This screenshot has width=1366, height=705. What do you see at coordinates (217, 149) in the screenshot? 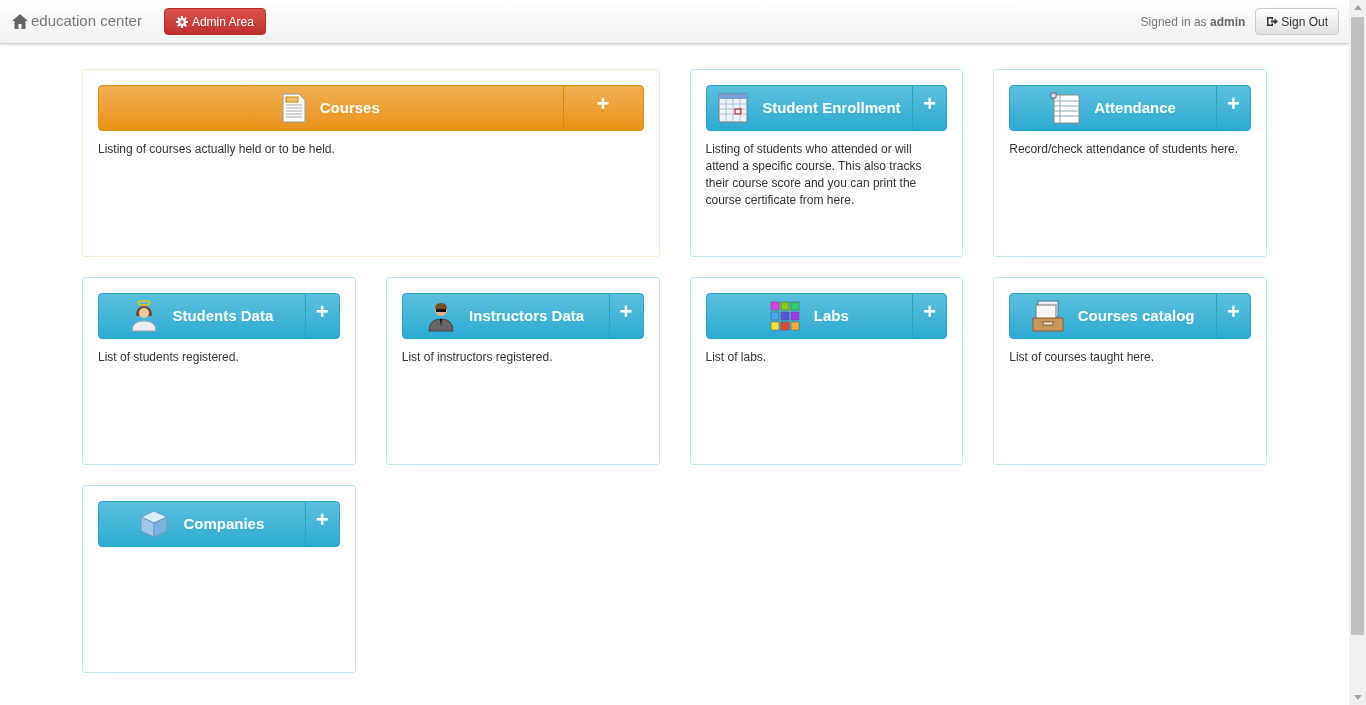
I see `card-description: Listing of courses actually held or to be held.` at bounding box center [217, 149].